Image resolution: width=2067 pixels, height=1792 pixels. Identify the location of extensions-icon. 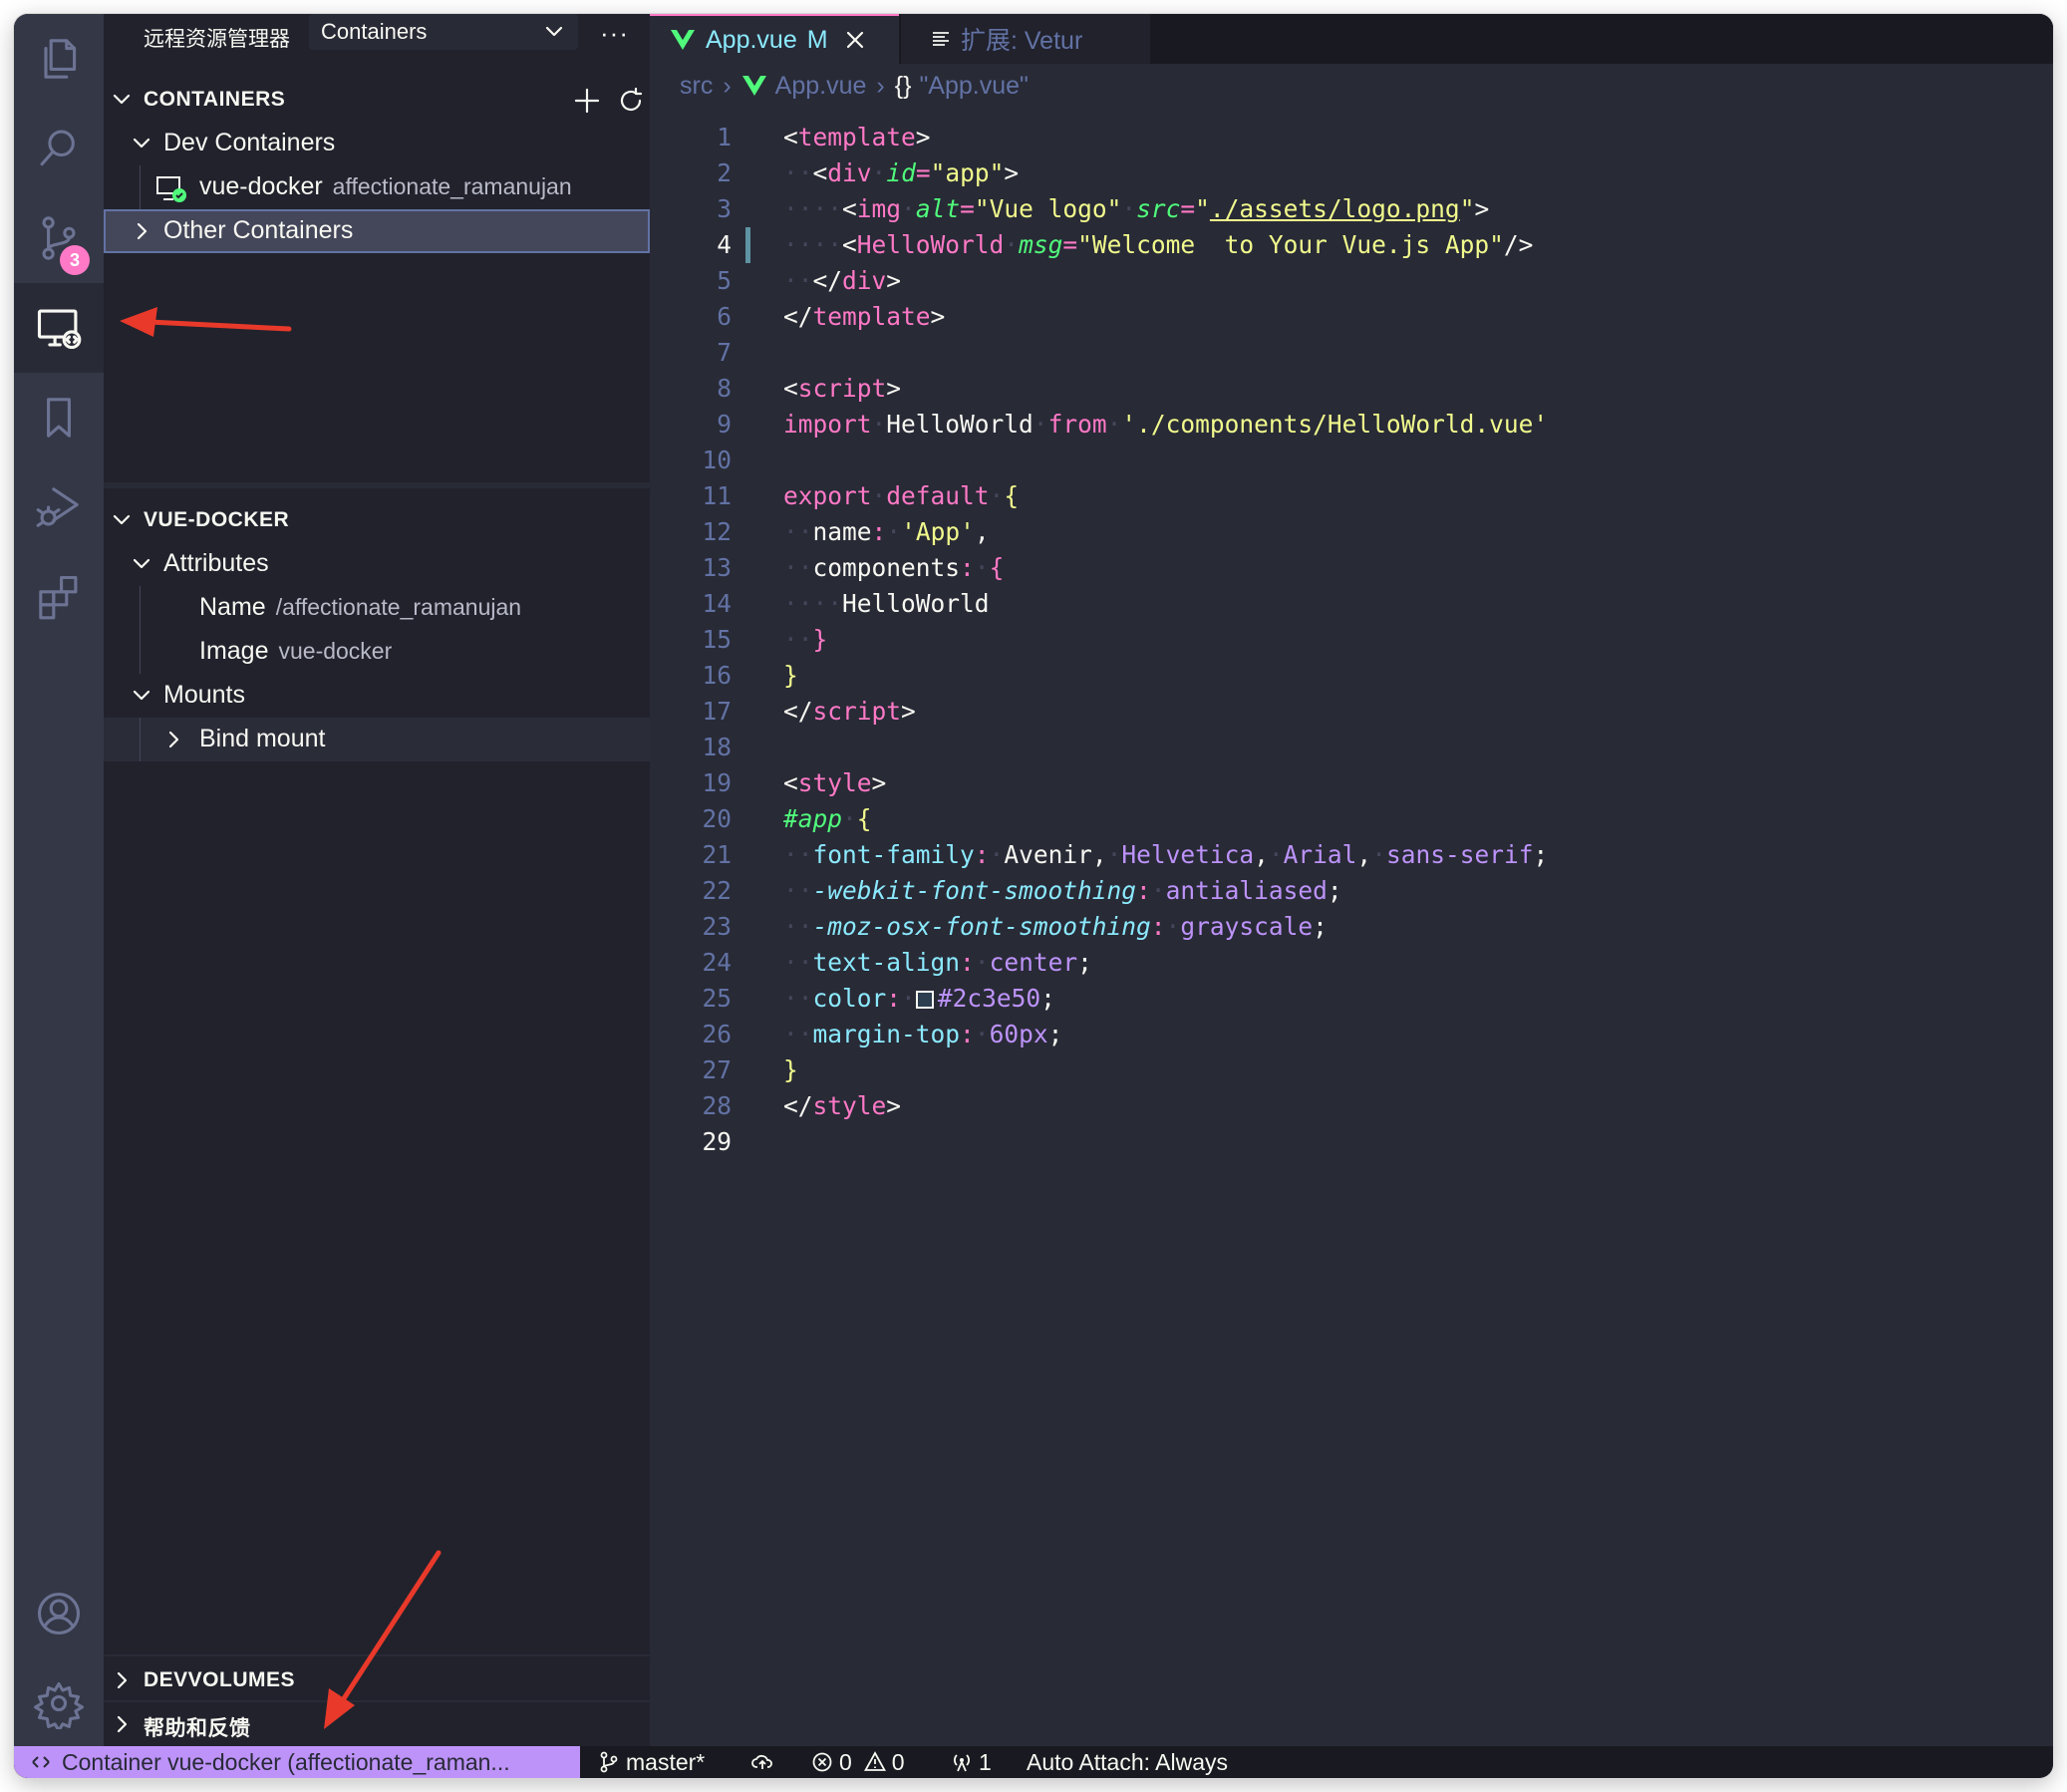
(59, 597).